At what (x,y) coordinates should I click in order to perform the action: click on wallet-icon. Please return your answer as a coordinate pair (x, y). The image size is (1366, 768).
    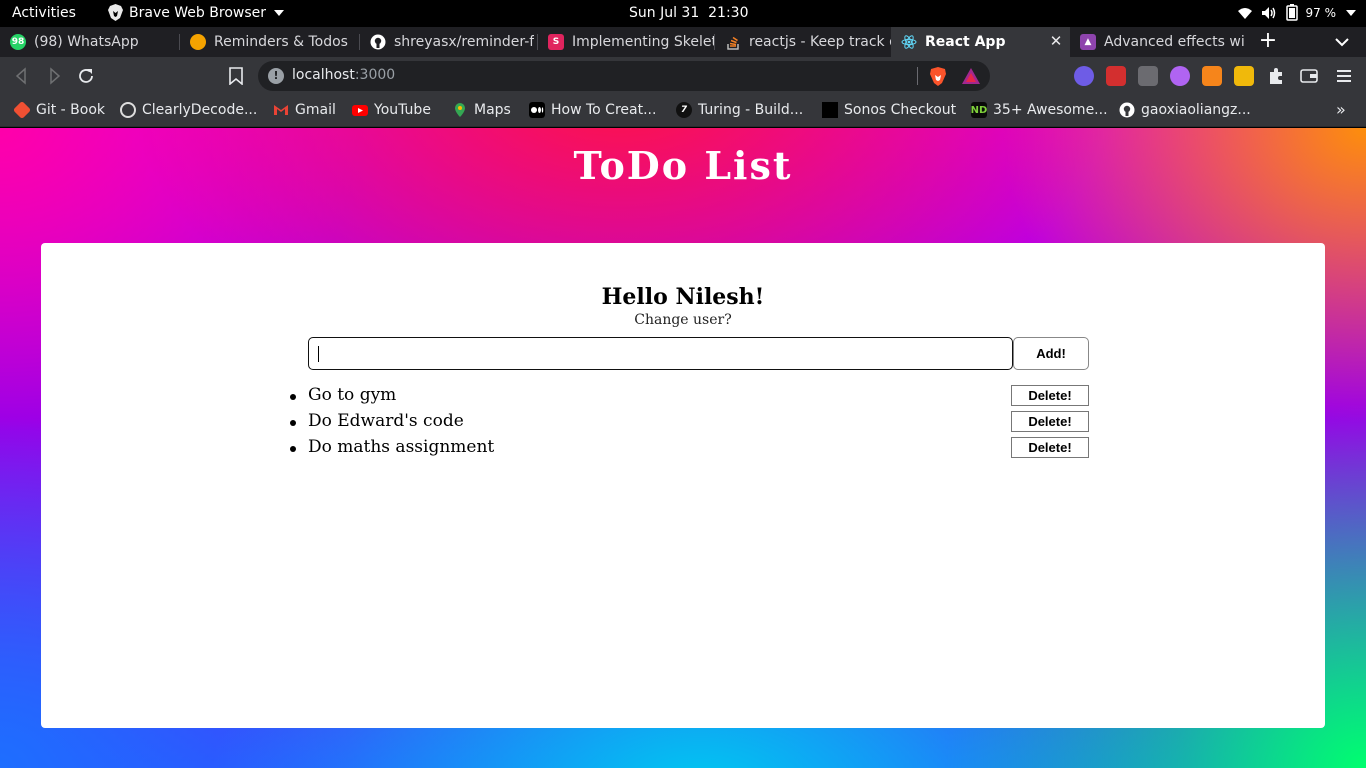
    Looking at the image, I should click on (1309, 76).